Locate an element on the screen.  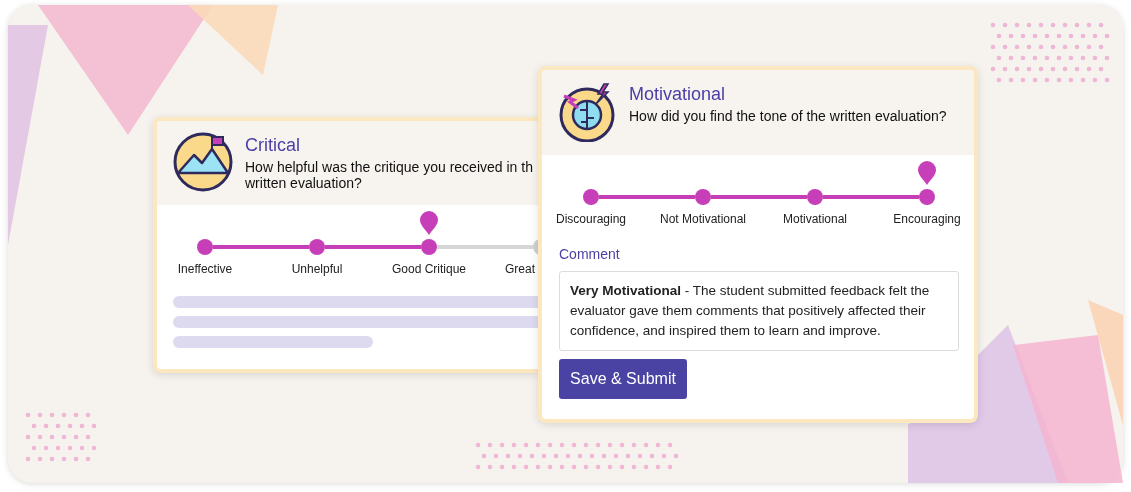
mountain-icon is located at coordinates (203, 162).